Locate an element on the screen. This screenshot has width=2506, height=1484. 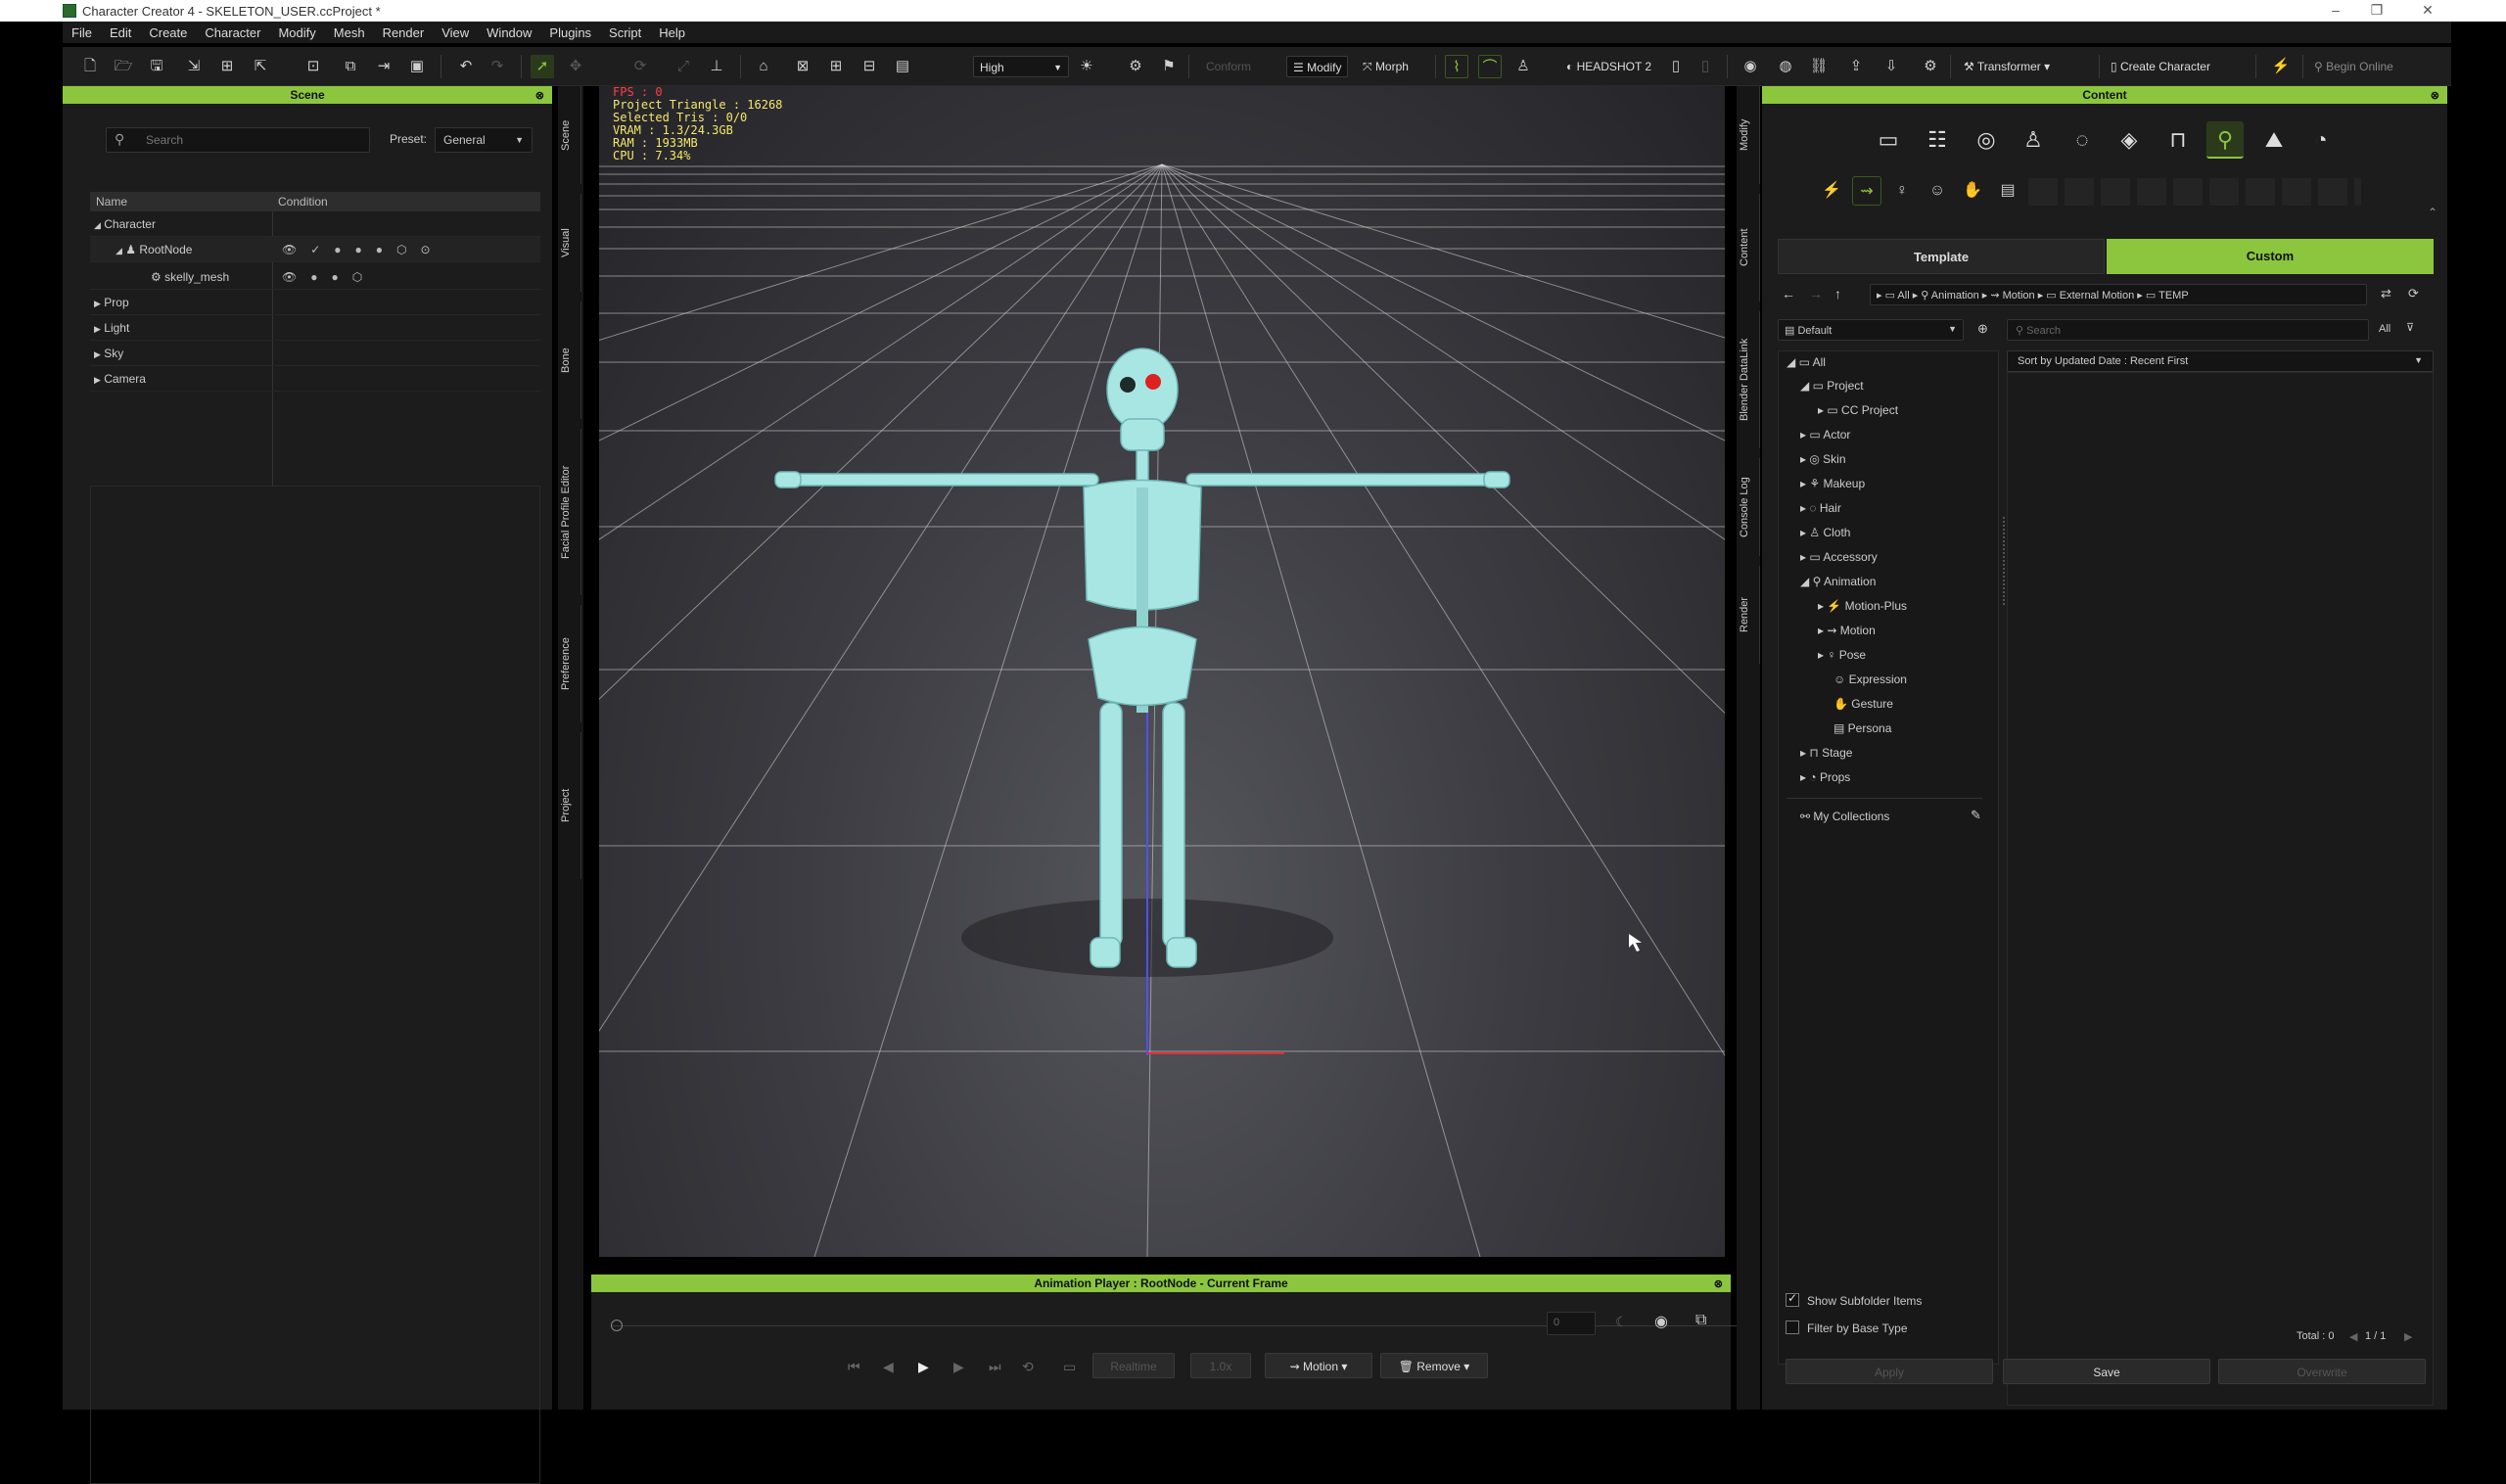
tree-accessory: ▸ ▭ Accessory is located at coordinates (1839, 557).